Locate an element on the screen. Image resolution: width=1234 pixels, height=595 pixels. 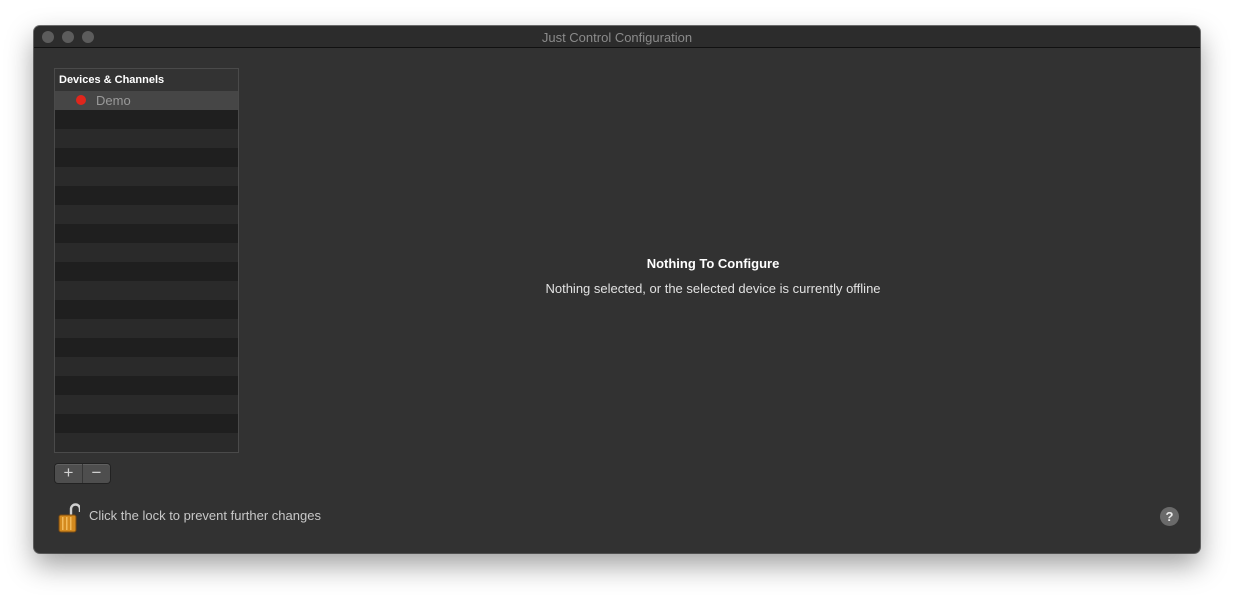
remove-device-button: − is located at coordinates (96, 473).